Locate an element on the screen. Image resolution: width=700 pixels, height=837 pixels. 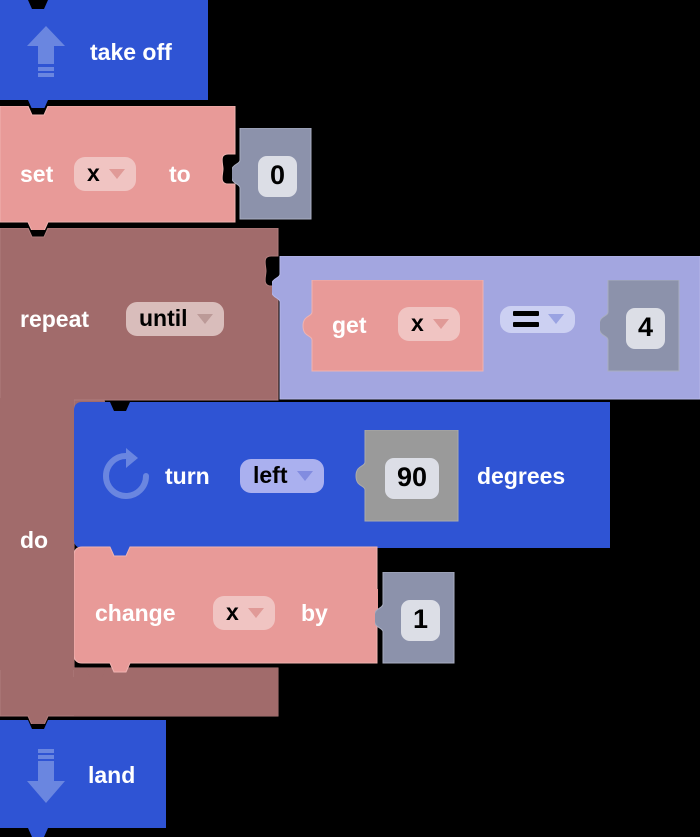
set-label: set is located at coordinates (37, 174).